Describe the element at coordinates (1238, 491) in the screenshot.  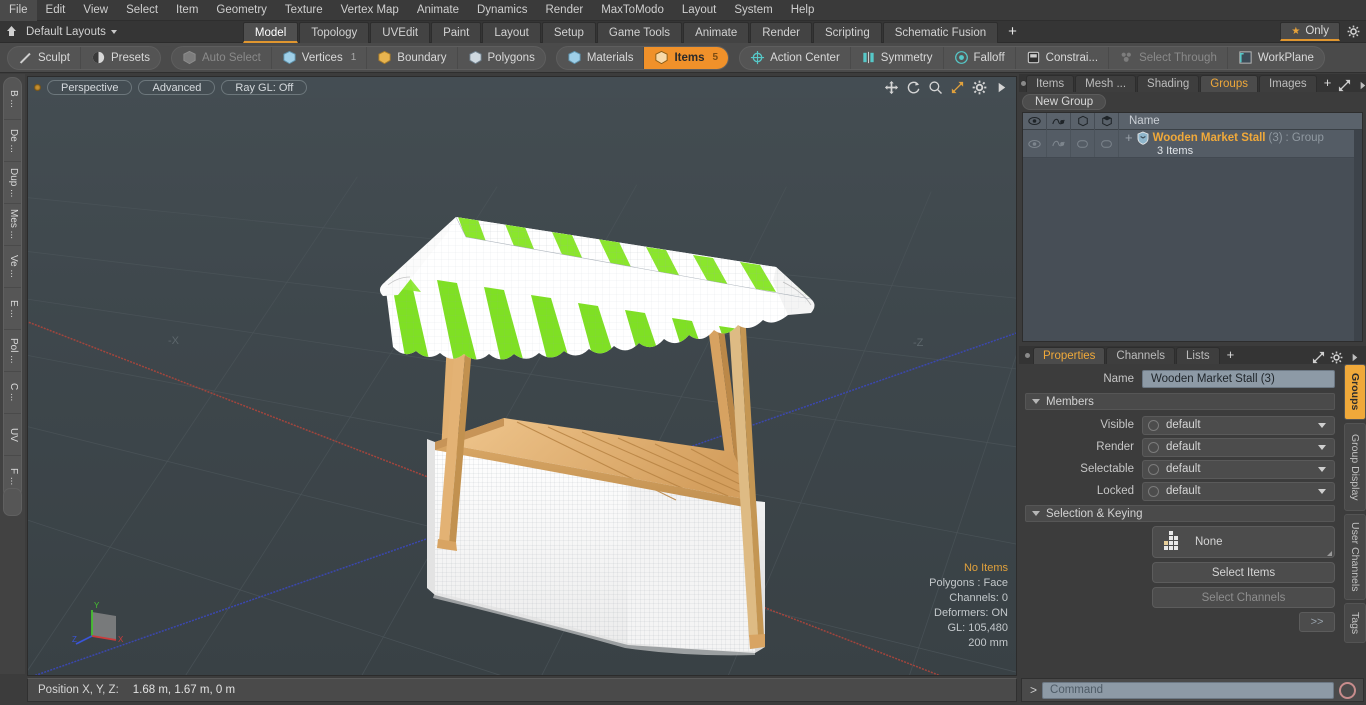
I see `locked-dropdown: default` at that location.